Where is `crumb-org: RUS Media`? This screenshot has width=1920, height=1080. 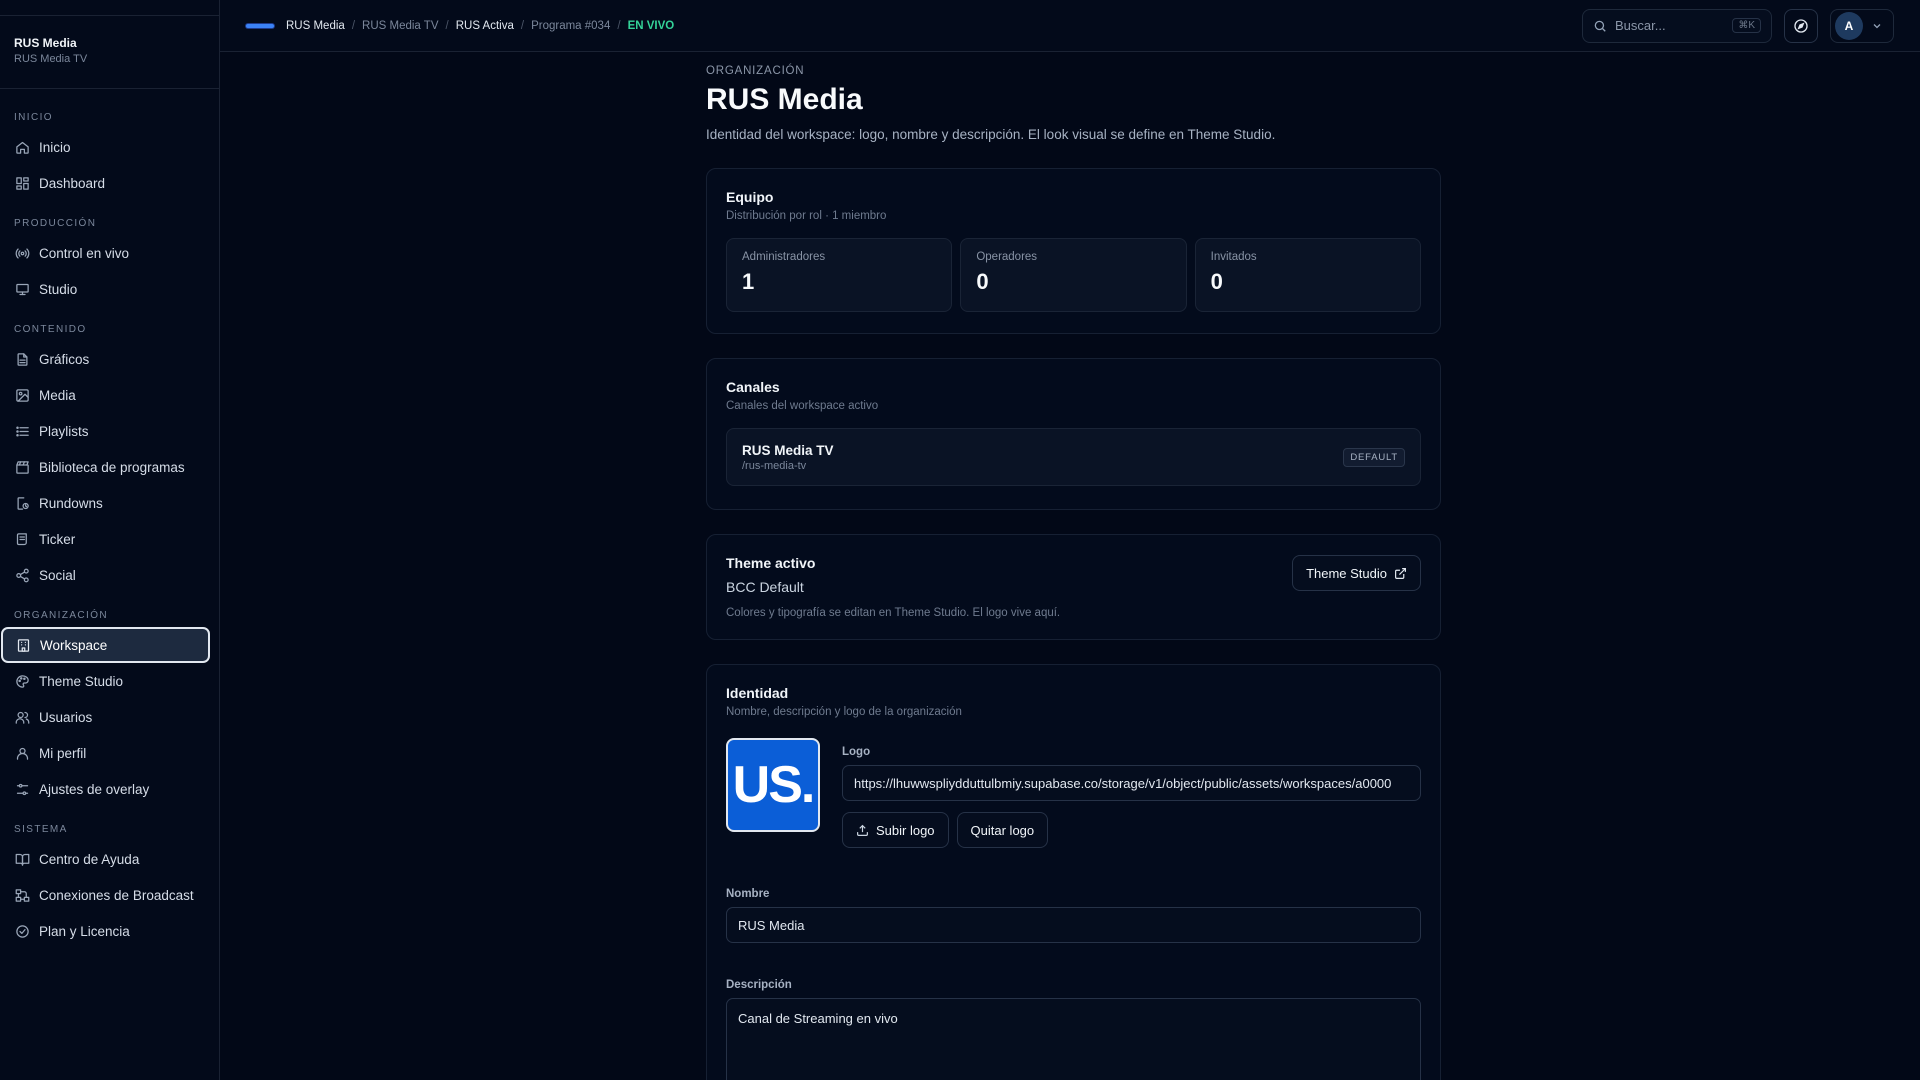 crumb-org: RUS Media is located at coordinates (315, 26).